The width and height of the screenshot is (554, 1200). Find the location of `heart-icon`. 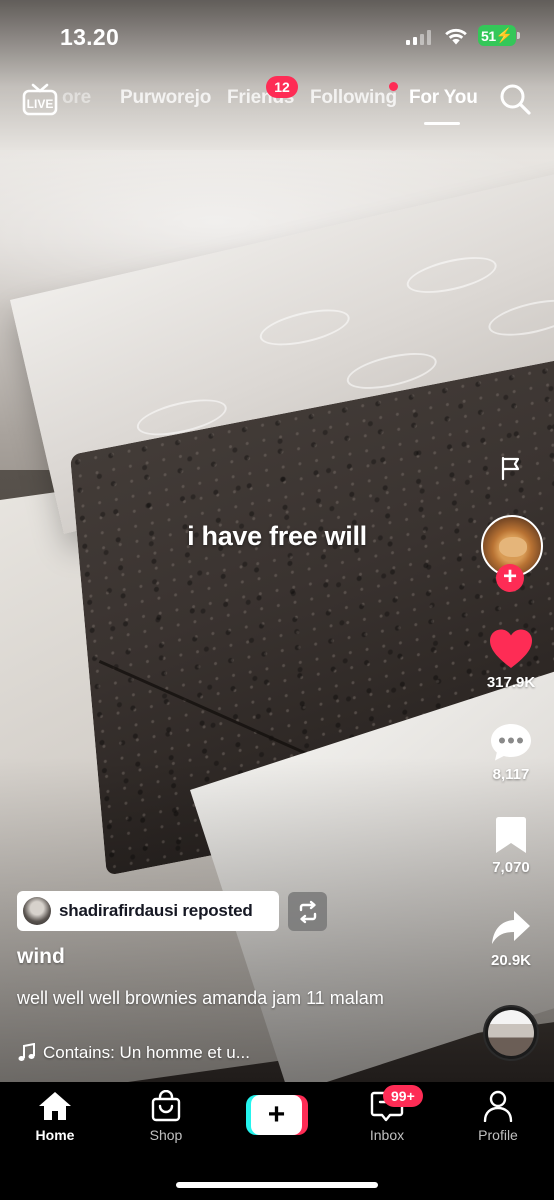

heart-icon is located at coordinates (511, 648).